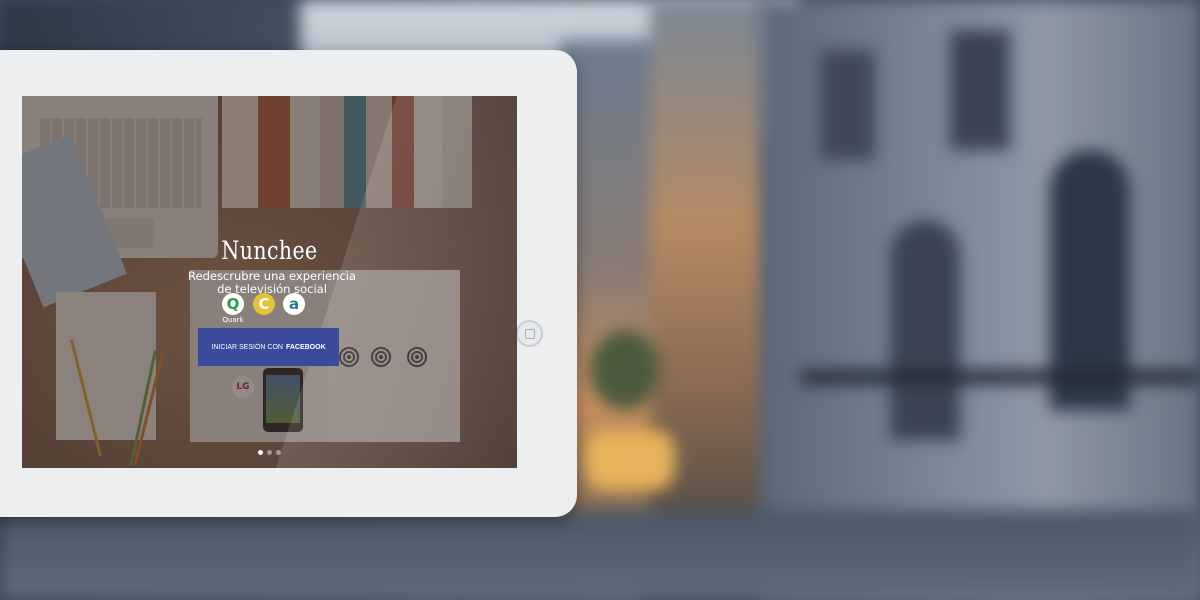 The image size is (1200, 600). I want to click on brand-quark: Q Quark, so click(233, 308).